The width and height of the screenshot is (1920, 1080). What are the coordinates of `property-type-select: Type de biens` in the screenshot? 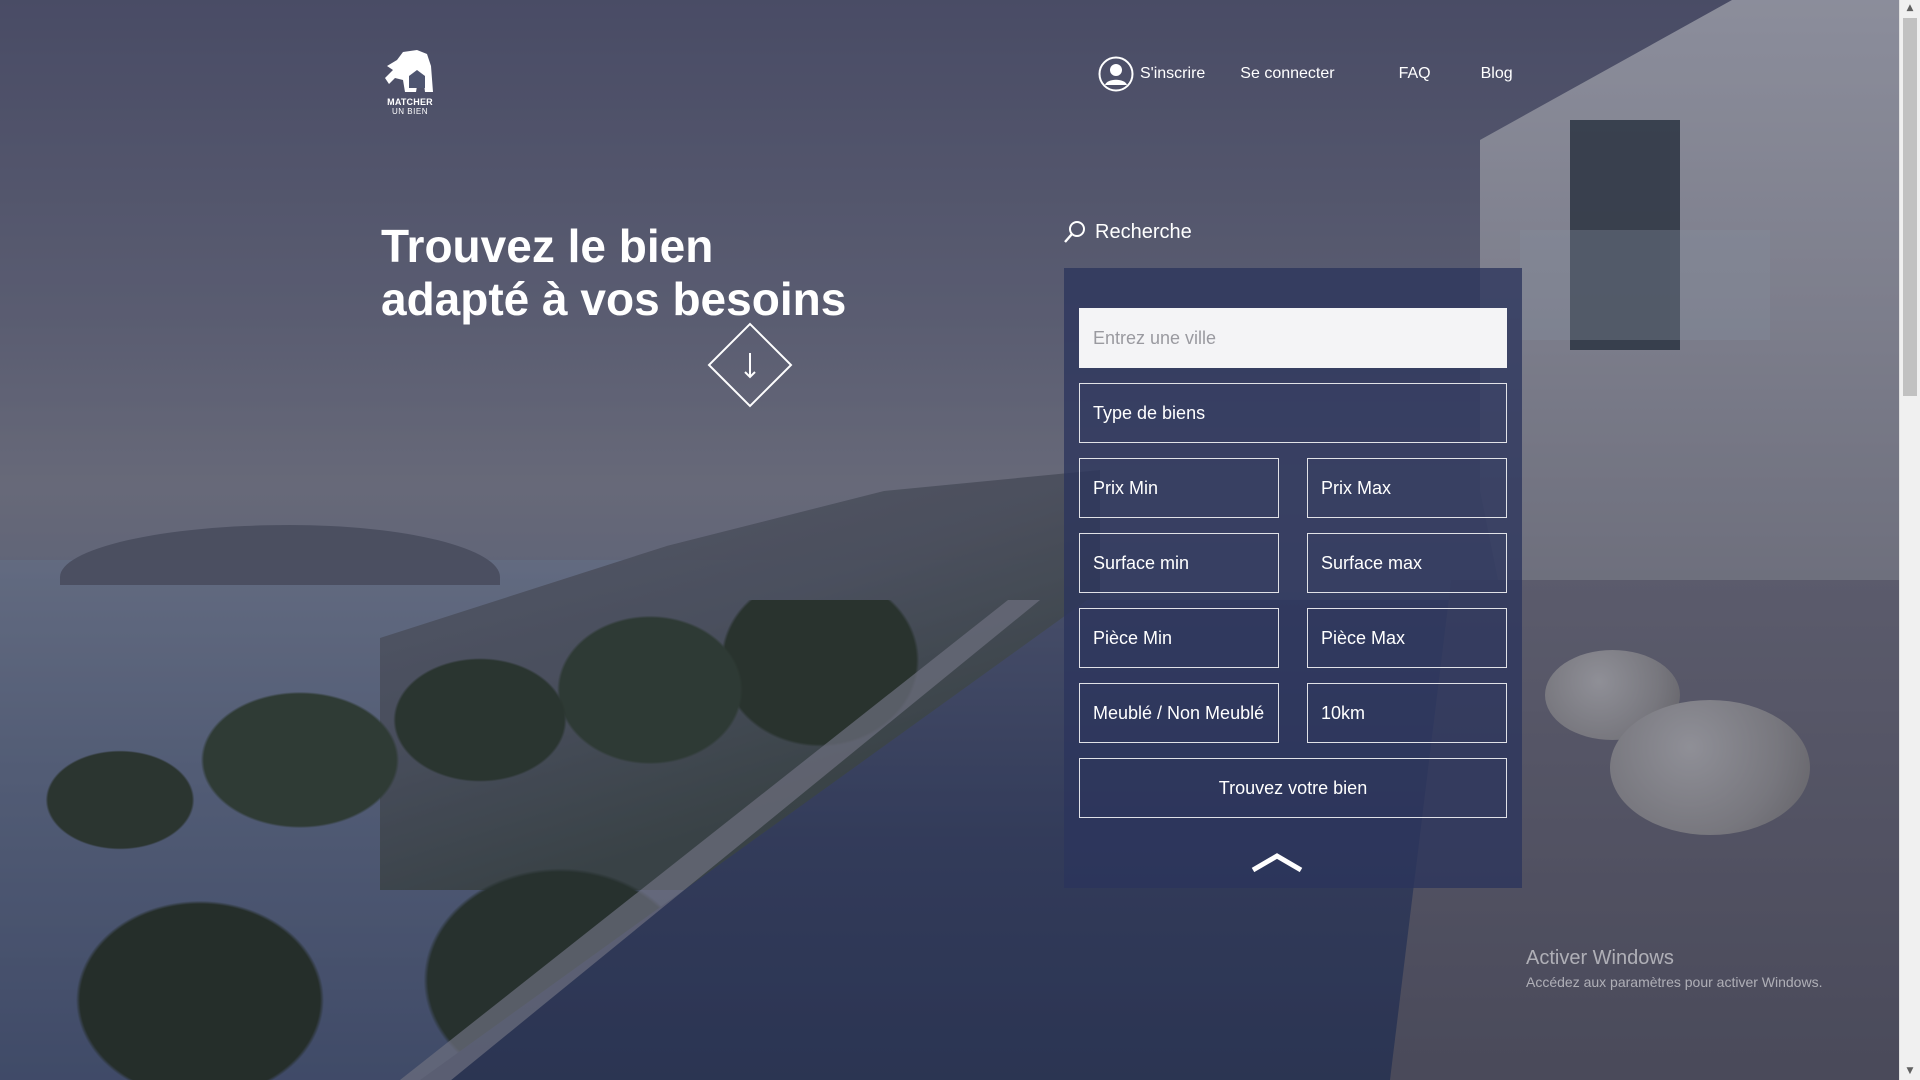 It's located at (1293, 413).